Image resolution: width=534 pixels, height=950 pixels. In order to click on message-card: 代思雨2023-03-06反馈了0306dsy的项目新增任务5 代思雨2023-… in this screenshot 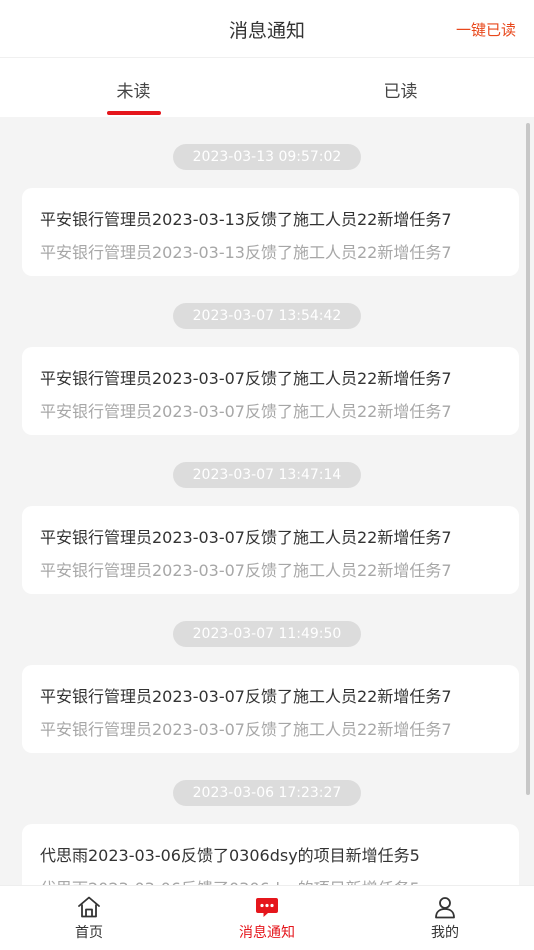, I will do `click(270, 854)`.